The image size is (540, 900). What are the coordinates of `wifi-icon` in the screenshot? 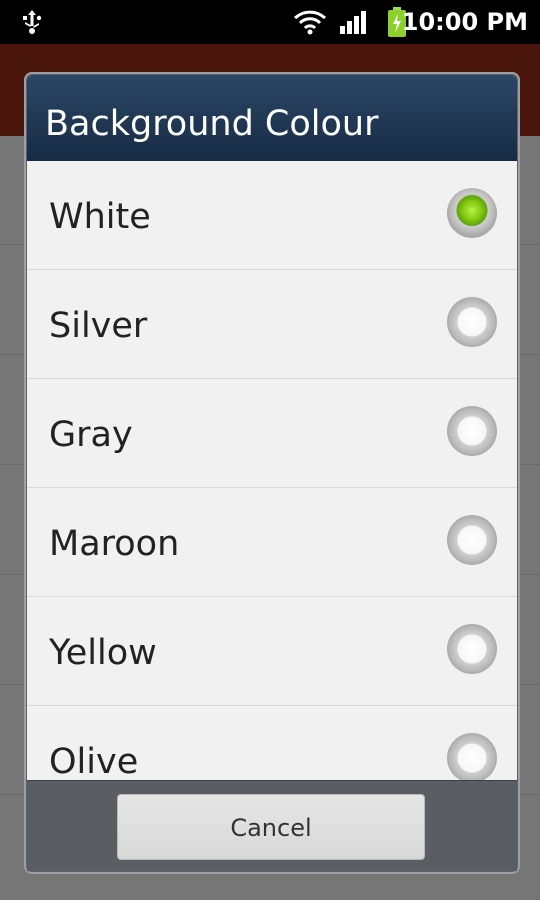 It's located at (310, 22).